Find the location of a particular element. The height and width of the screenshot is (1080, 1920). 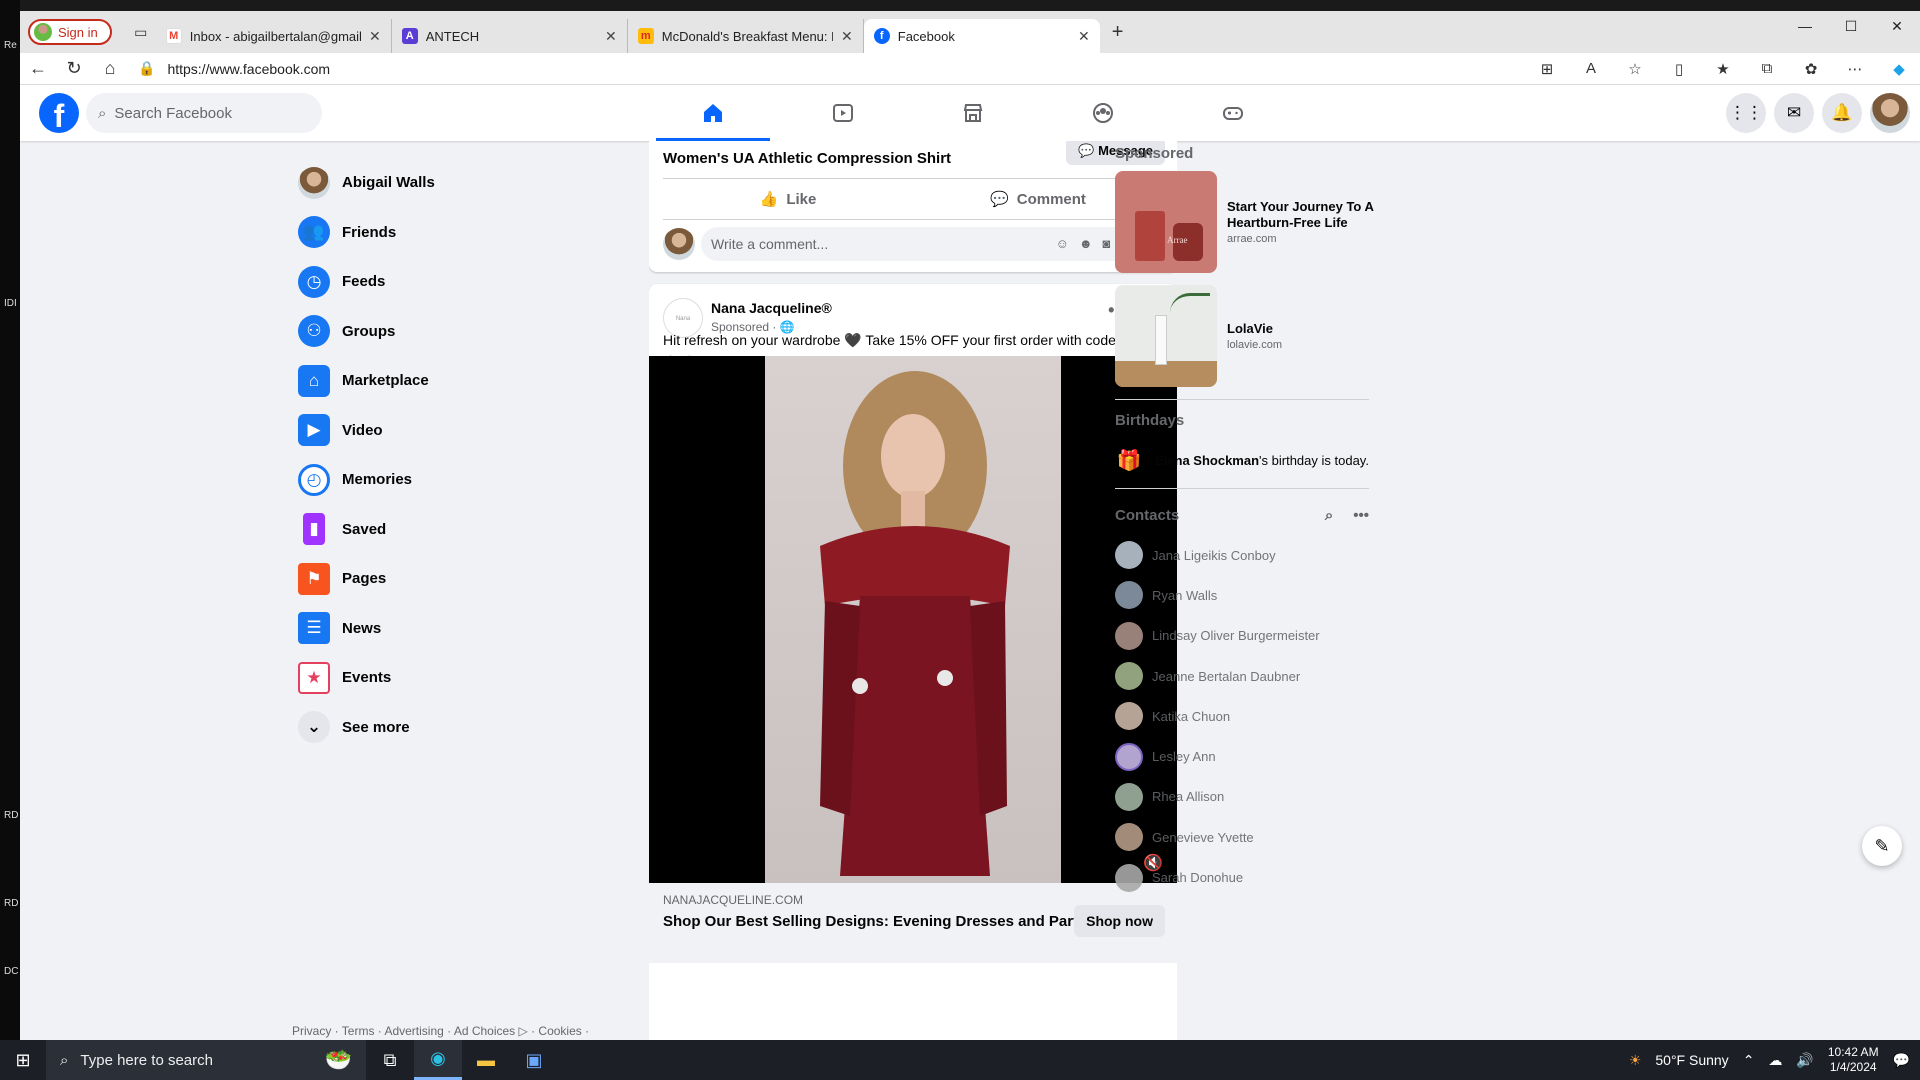

post-video: 🔇 is located at coordinates (913, 619).